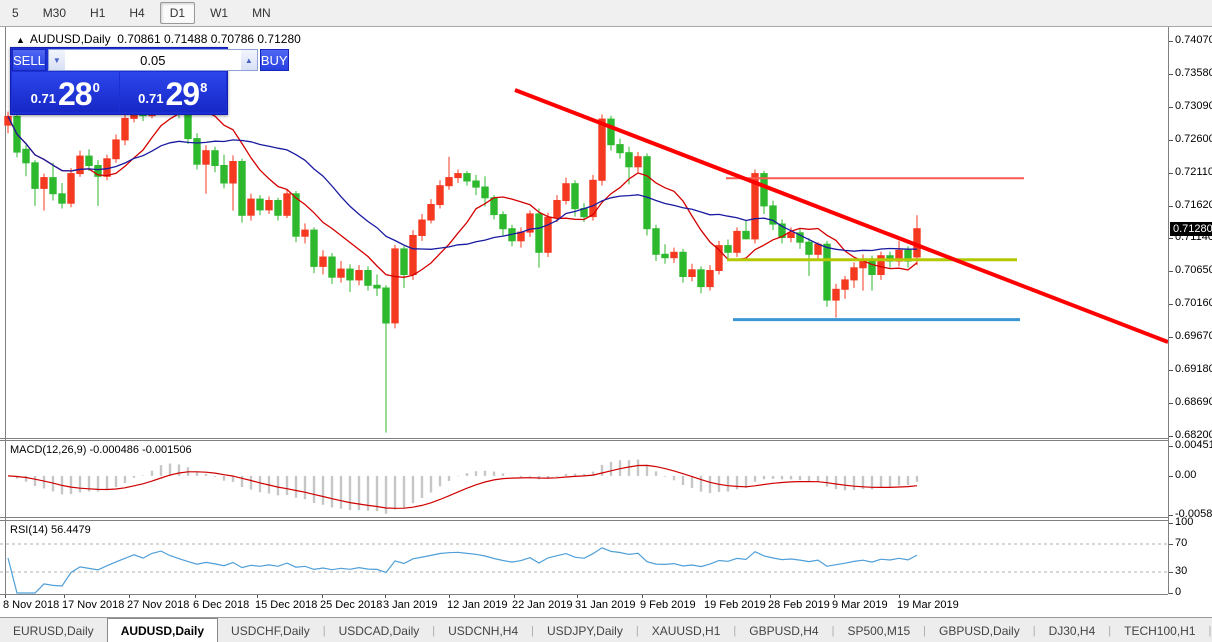 This screenshot has height=642, width=1212. What do you see at coordinates (177, 13) in the screenshot?
I see `timeframe-button-d1: D1` at bounding box center [177, 13].